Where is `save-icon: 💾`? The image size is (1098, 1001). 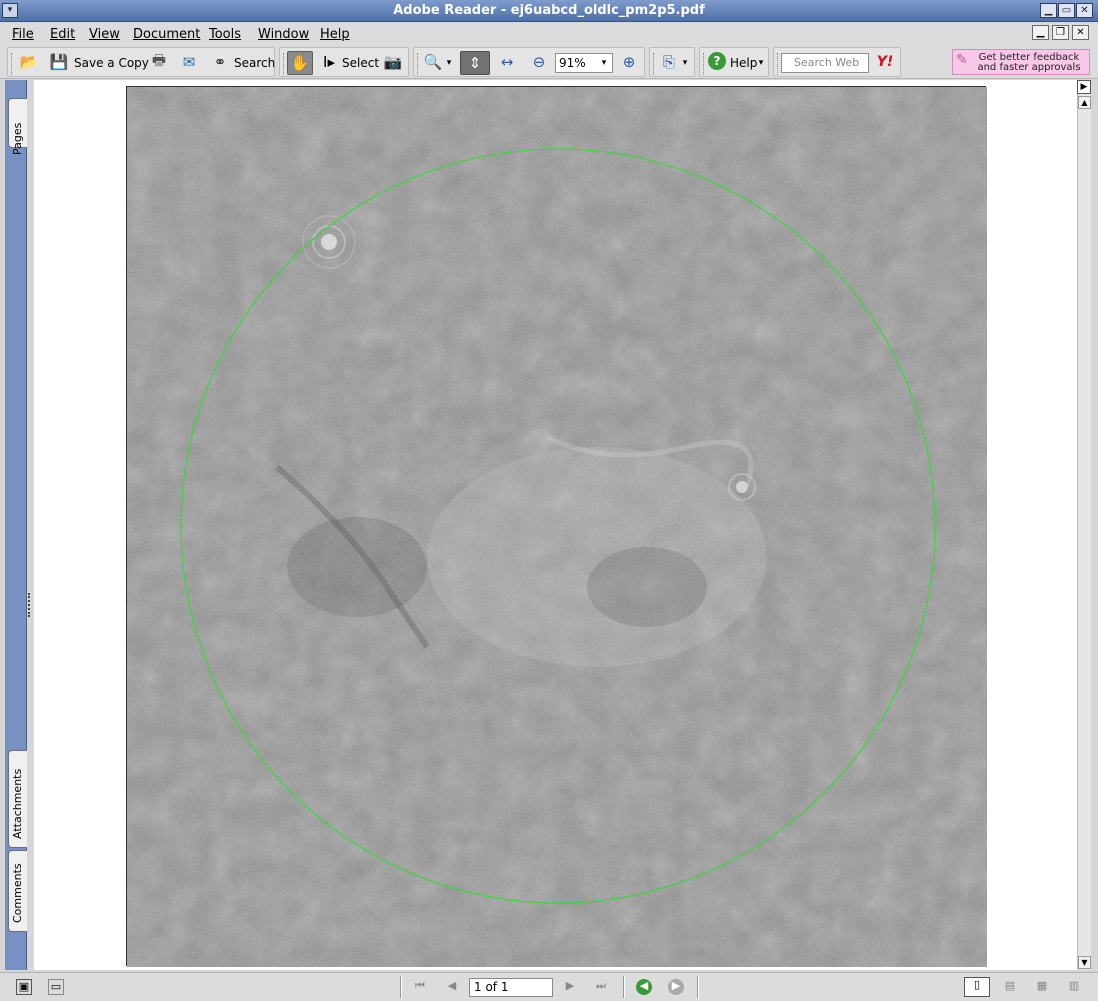 save-icon: 💾 is located at coordinates (59, 62).